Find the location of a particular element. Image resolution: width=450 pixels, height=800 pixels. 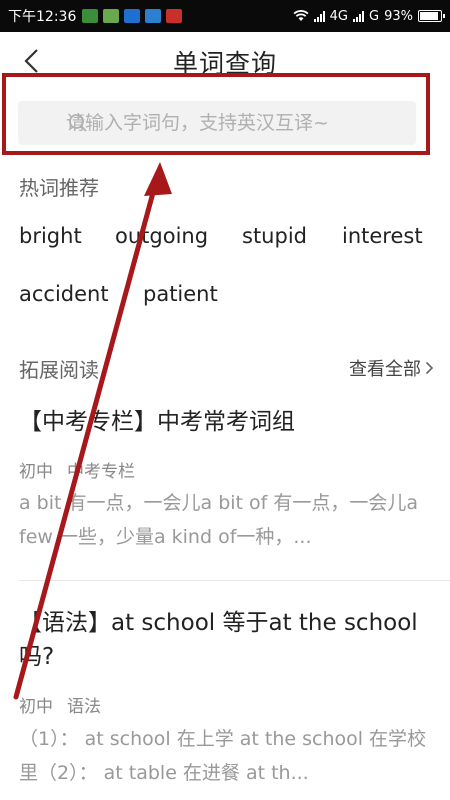

wechat-notification-icon is located at coordinates (90, 16).